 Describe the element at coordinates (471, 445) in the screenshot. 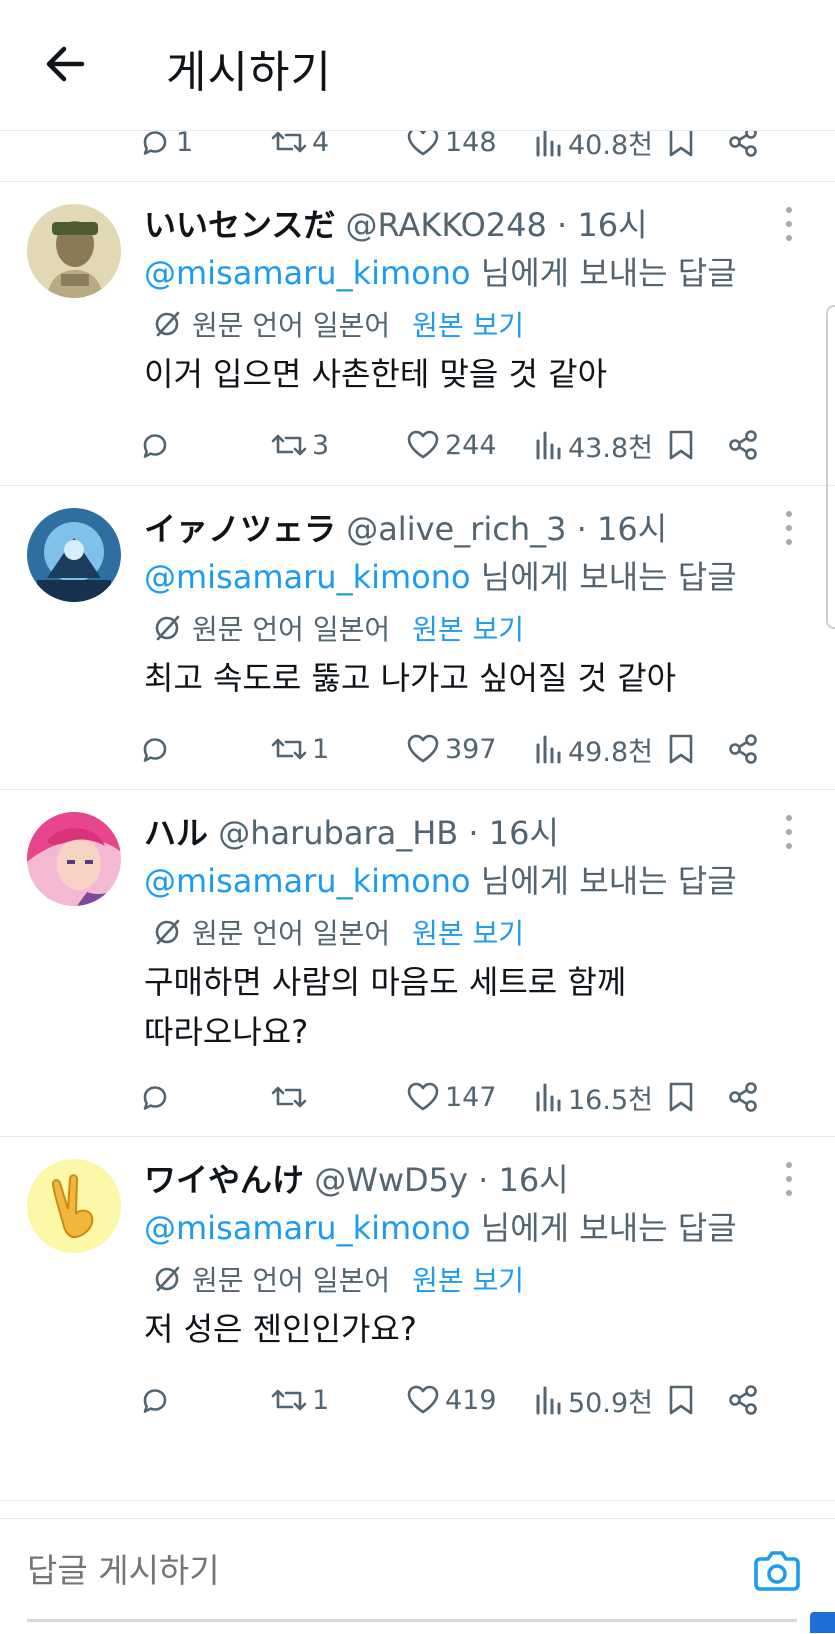

I see `like-count: 244` at that location.